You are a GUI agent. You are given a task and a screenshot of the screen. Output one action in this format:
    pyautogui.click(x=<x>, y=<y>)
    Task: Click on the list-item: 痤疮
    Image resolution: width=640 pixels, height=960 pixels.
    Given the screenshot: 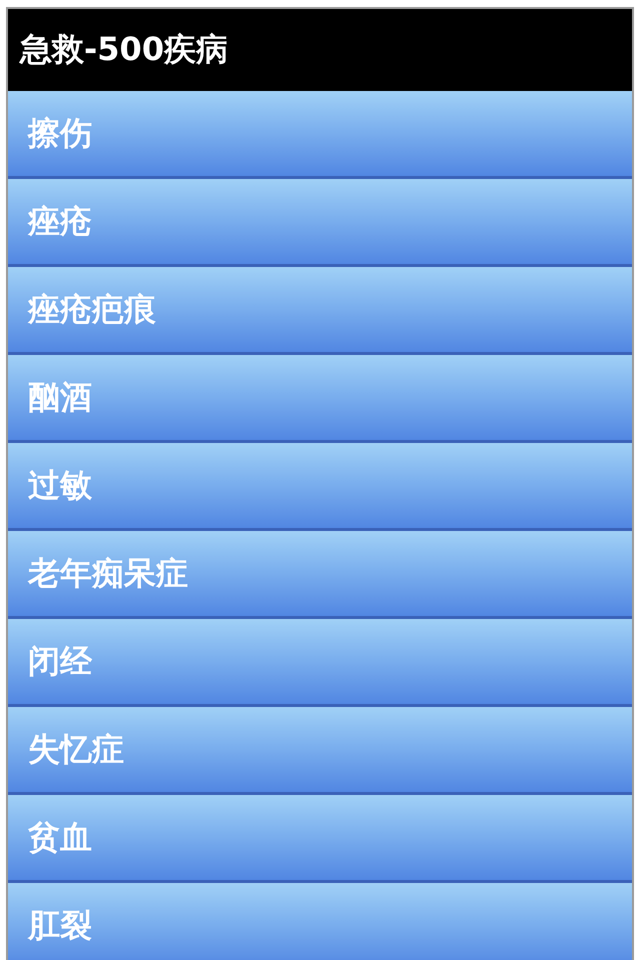 What is the action you would take?
    pyautogui.click(x=320, y=223)
    